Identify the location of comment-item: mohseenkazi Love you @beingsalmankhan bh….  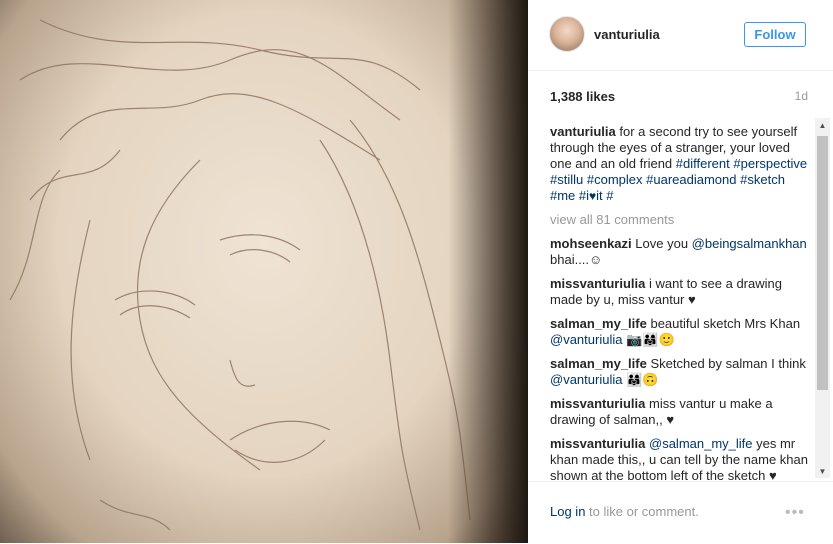
(679, 252).